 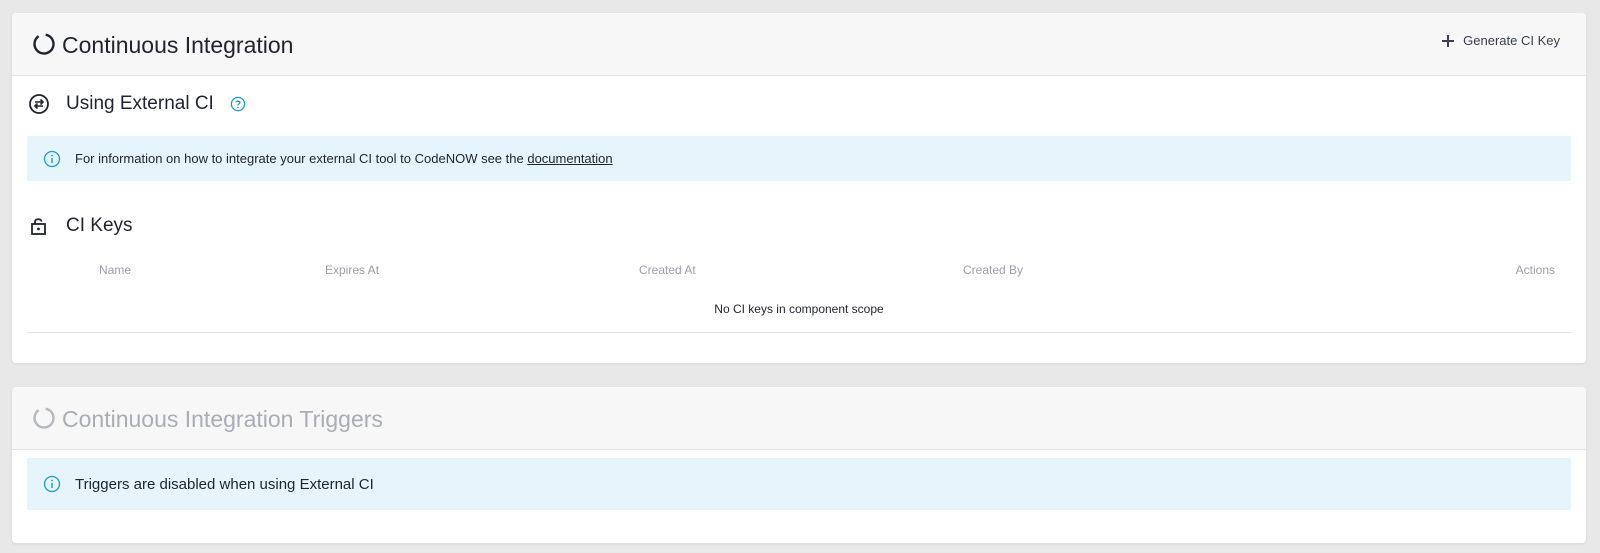 What do you see at coordinates (799, 418) in the screenshot?
I see `card-header: Continuous Integration Triggers` at bounding box center [799, 418].